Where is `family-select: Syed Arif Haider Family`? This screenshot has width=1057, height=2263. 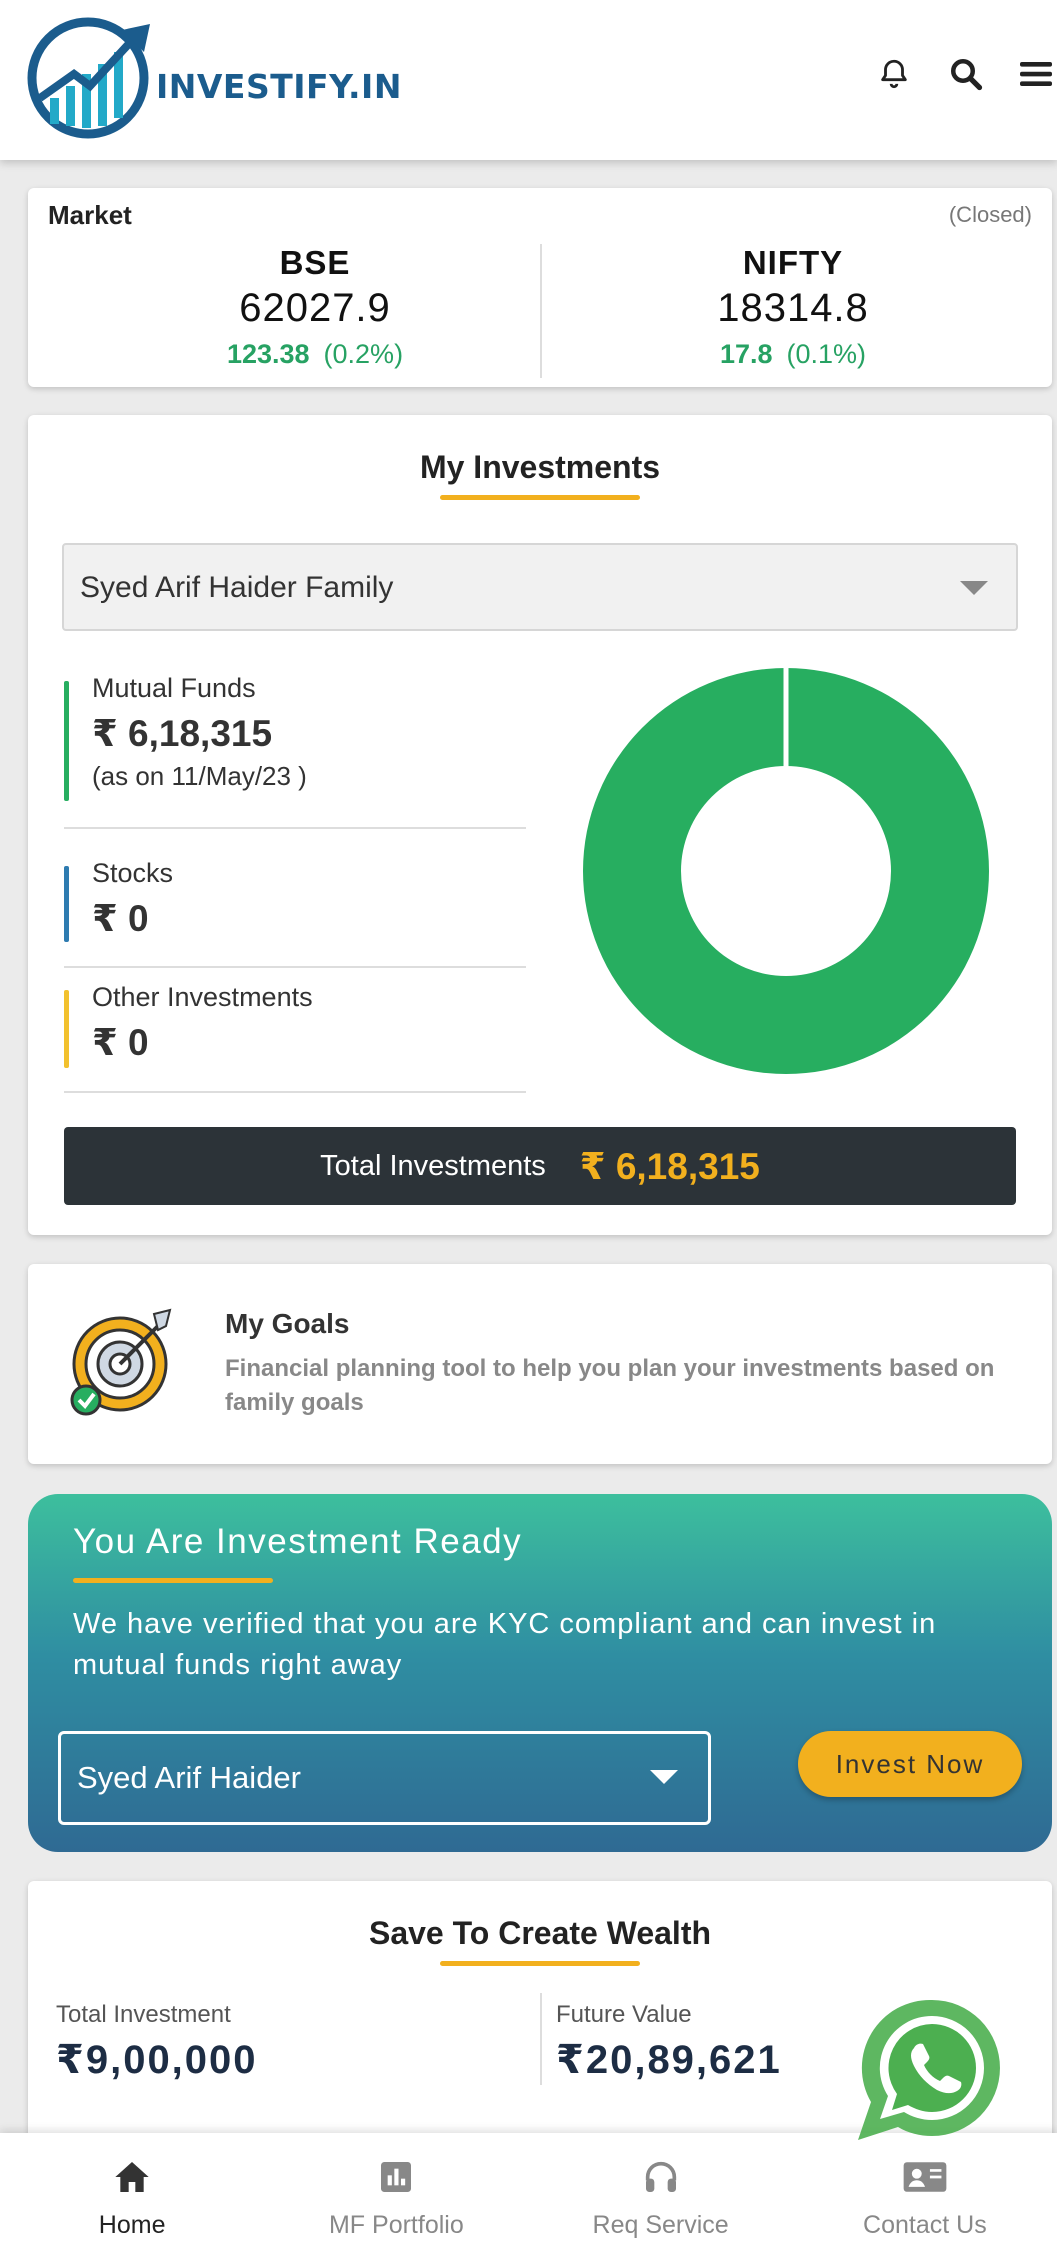
family-select: Syed Arif Haider Family is located at coordinates (540, 587).